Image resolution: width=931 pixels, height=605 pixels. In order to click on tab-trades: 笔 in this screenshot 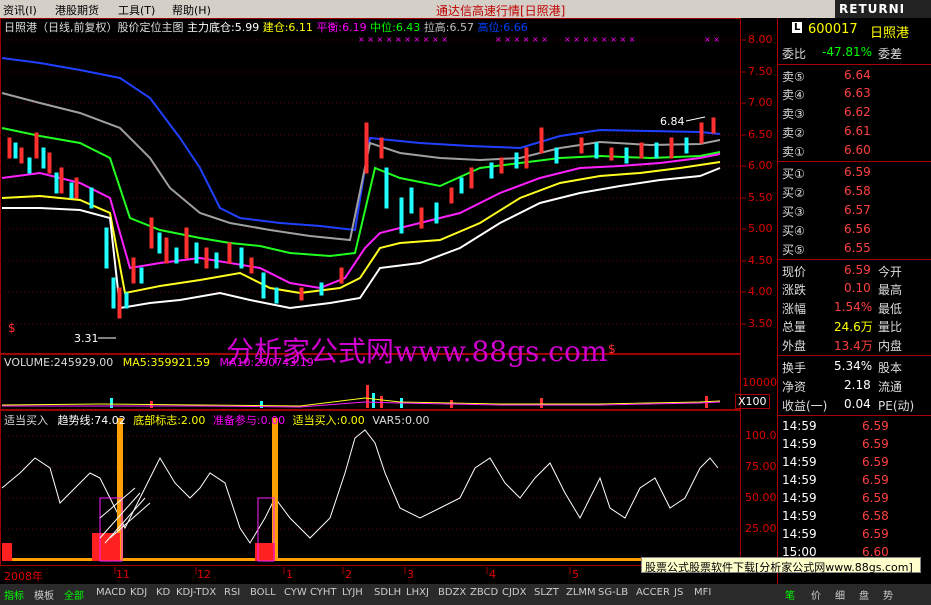, I will do `click(790, 594)`.